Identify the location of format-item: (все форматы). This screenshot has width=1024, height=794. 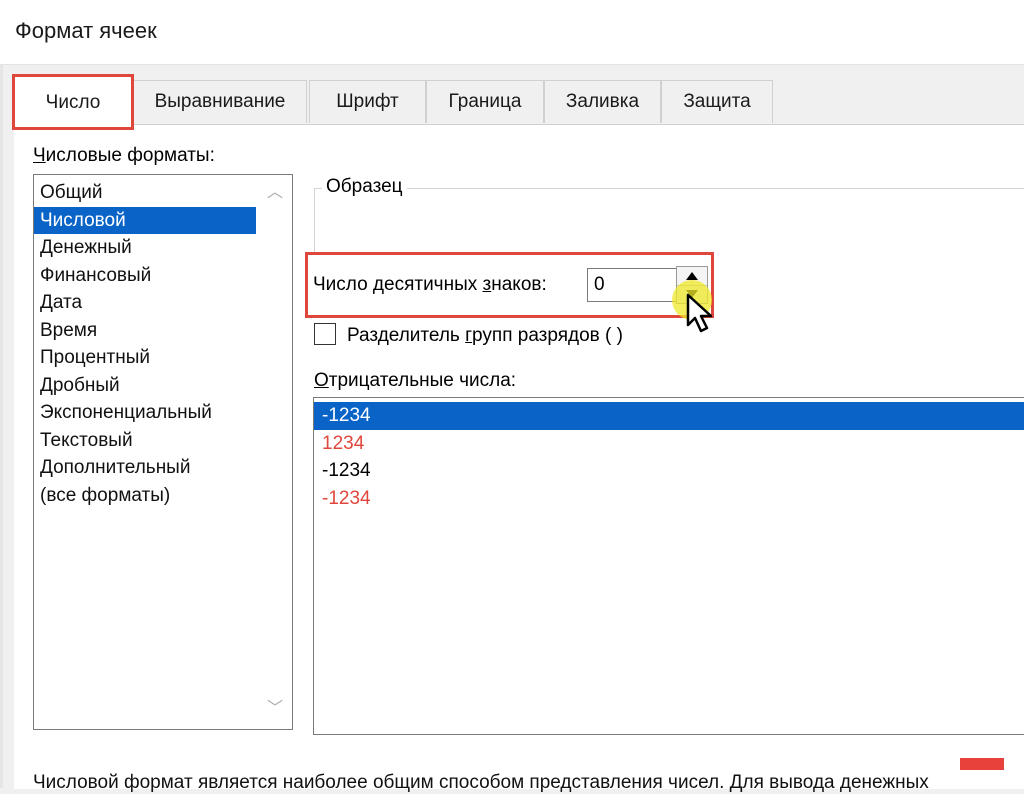
(145, 496).